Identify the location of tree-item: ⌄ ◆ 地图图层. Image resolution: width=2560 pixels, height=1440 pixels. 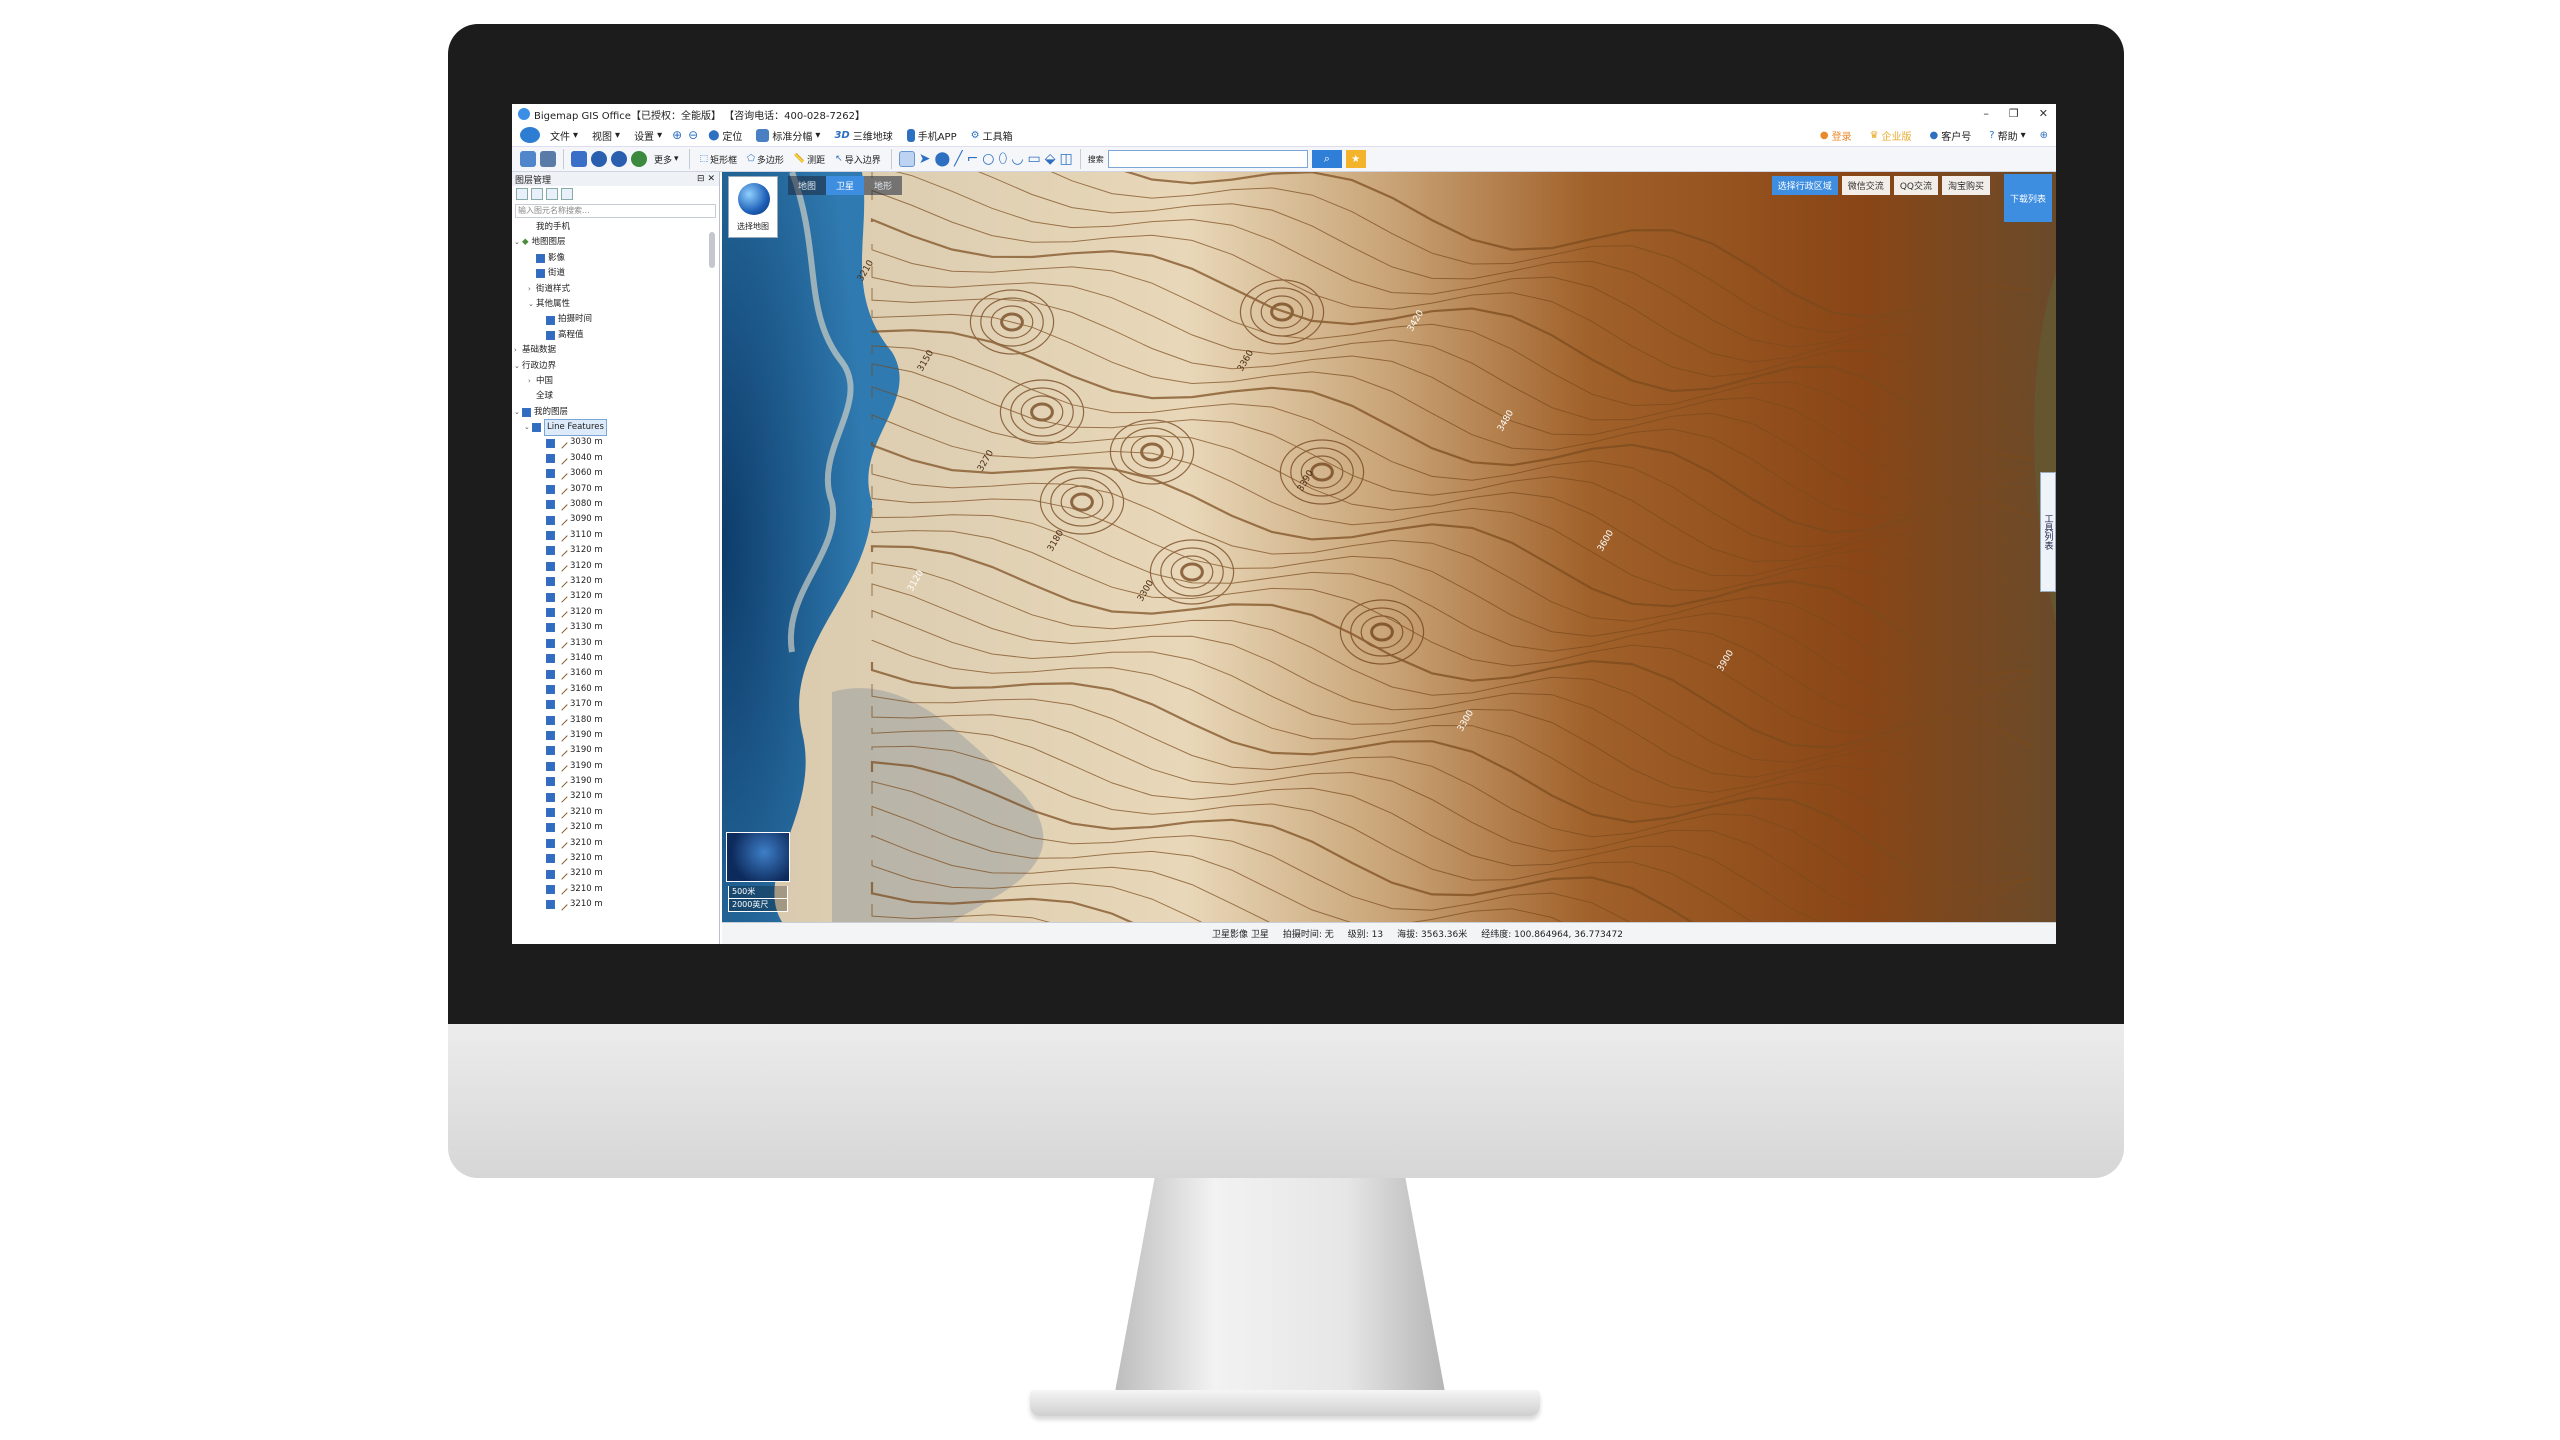
(616, 242).